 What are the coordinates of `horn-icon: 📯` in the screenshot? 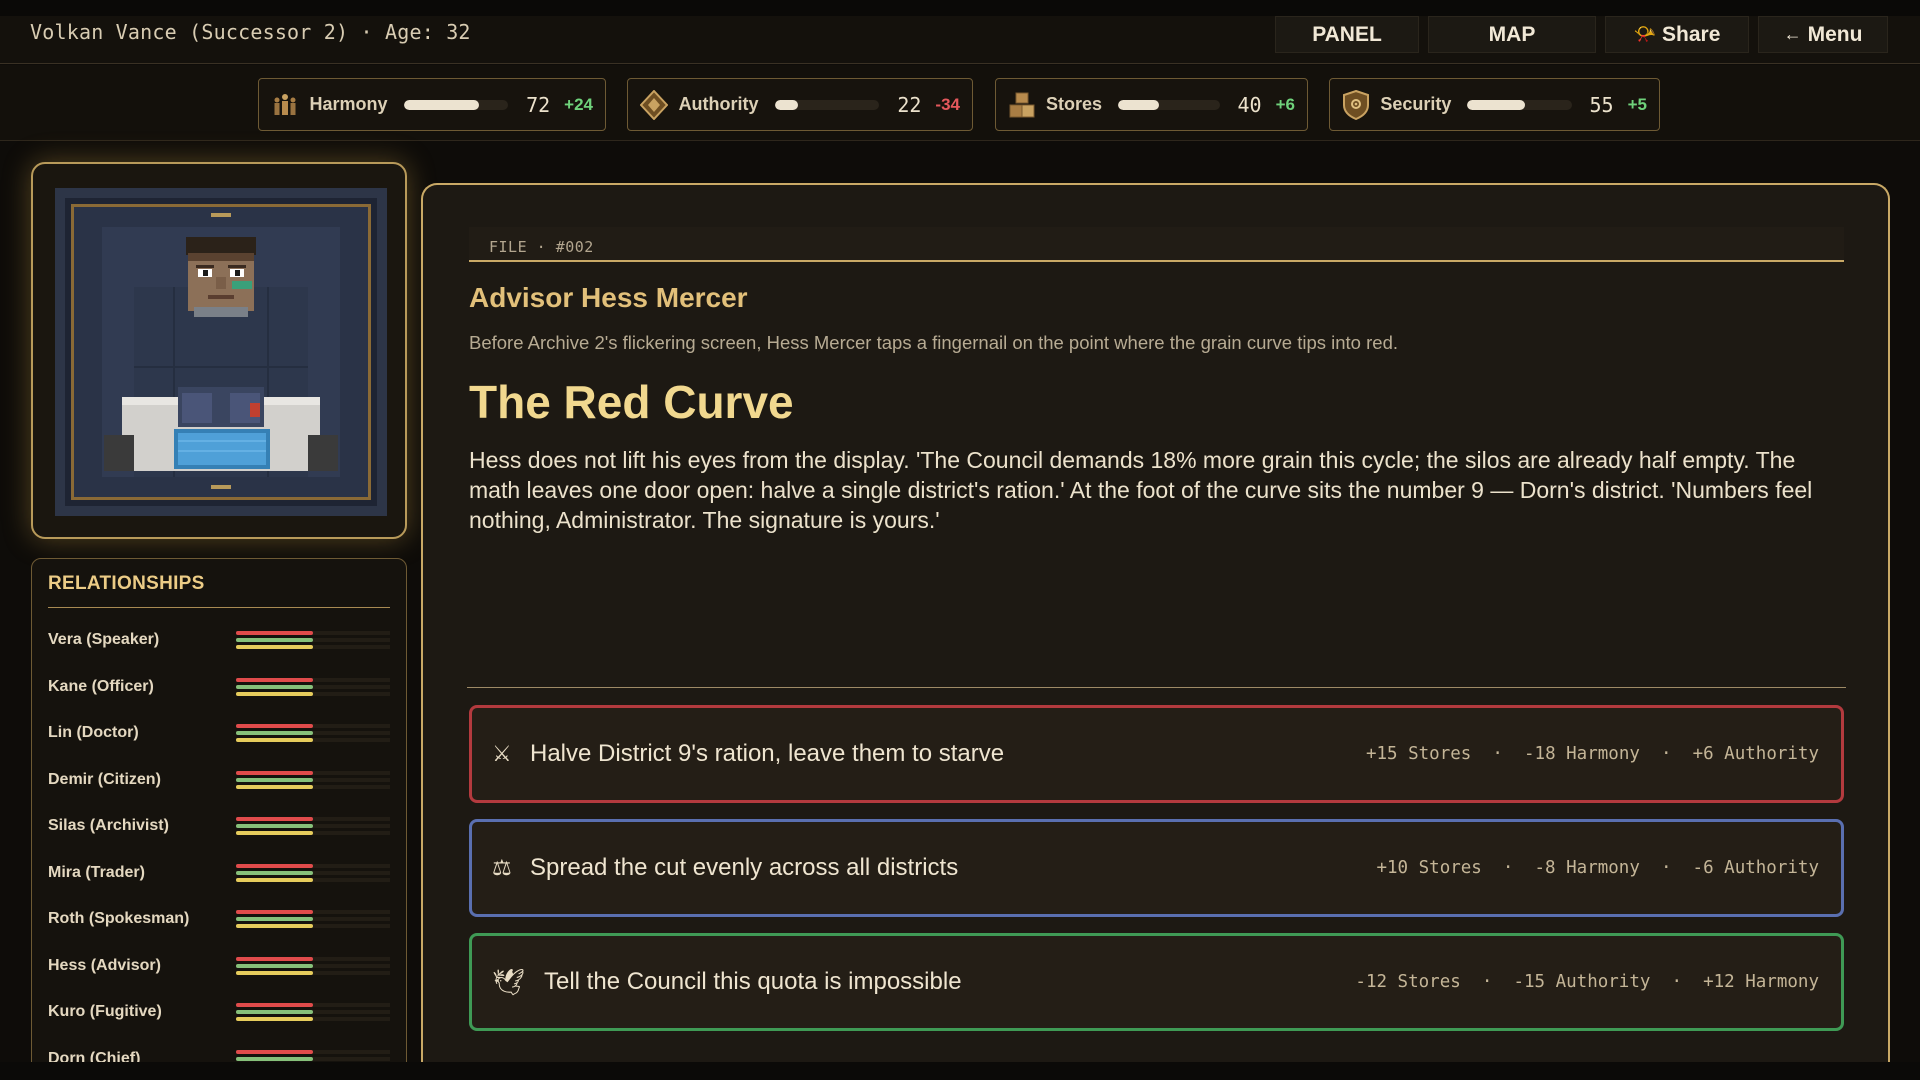 It's located at (1645, 34).